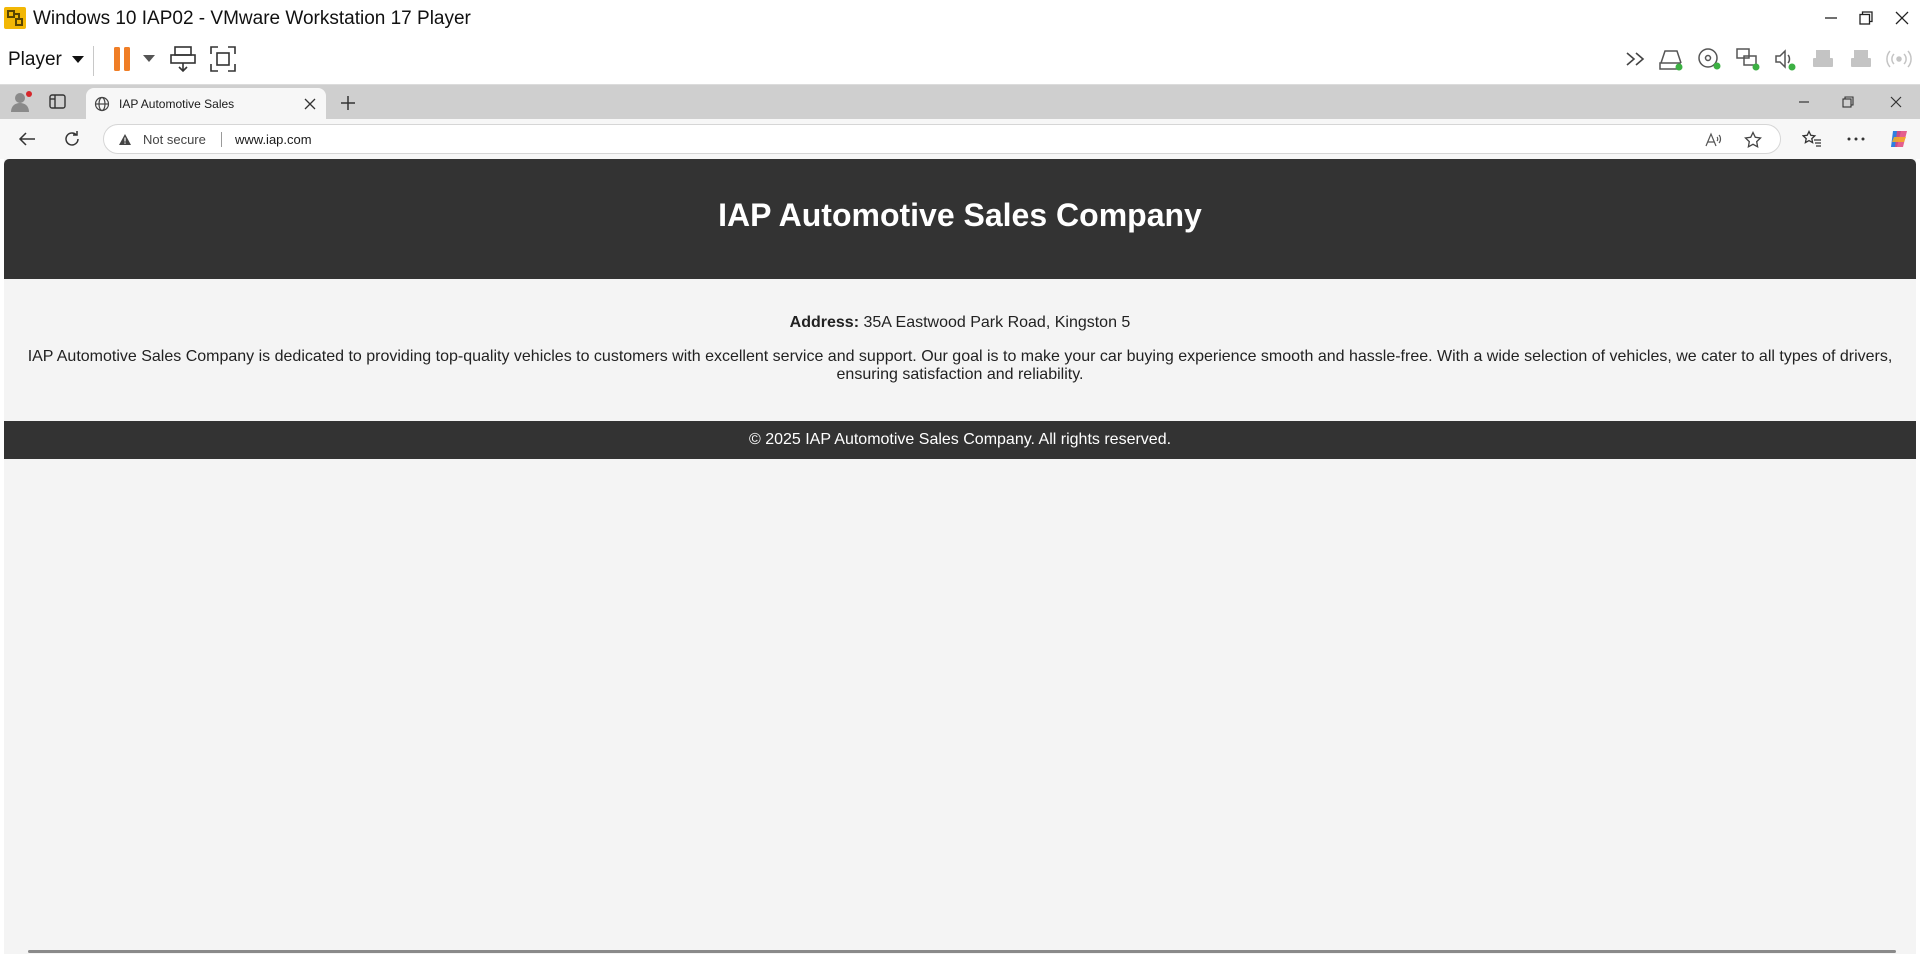  I want to click on fullscreen-icon, so click(223, 59).